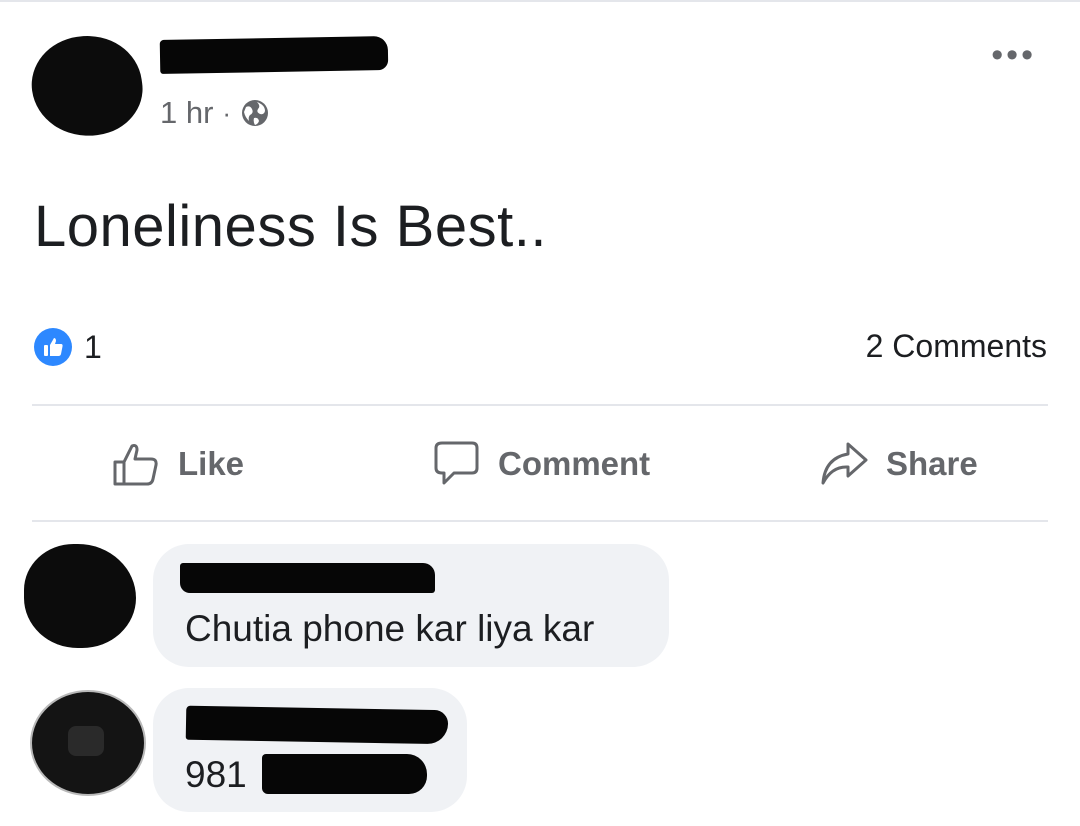 The image size is (1080, 826). What do you see at coordinates (135, 465) in the screenshot?
I see `thumbs-up-outline-icon` at bounding box center [135, 465].